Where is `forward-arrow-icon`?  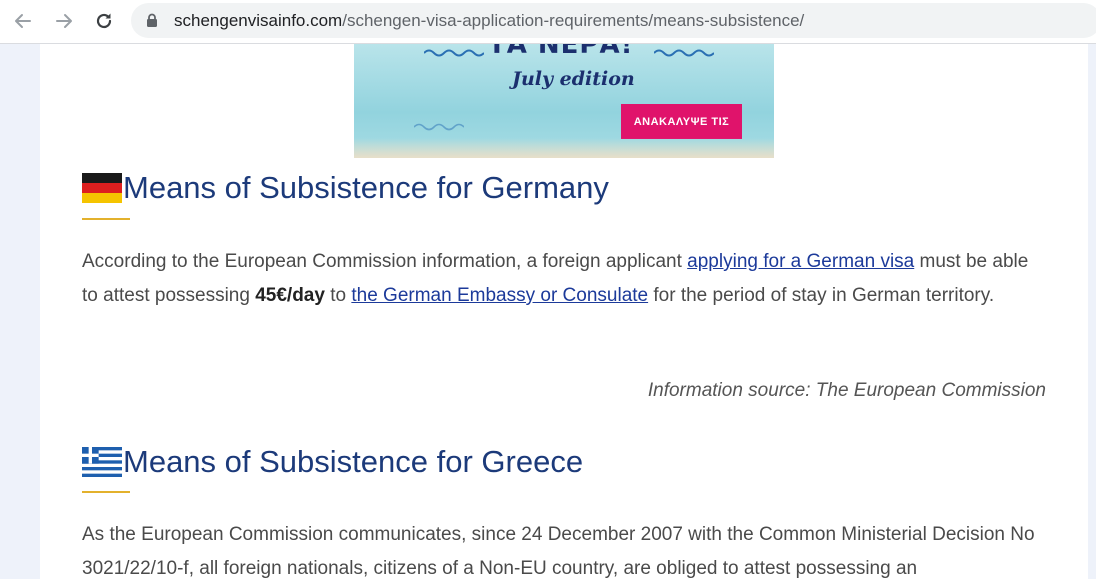 forward-arrow-icon is located at coordinates (64, 21).